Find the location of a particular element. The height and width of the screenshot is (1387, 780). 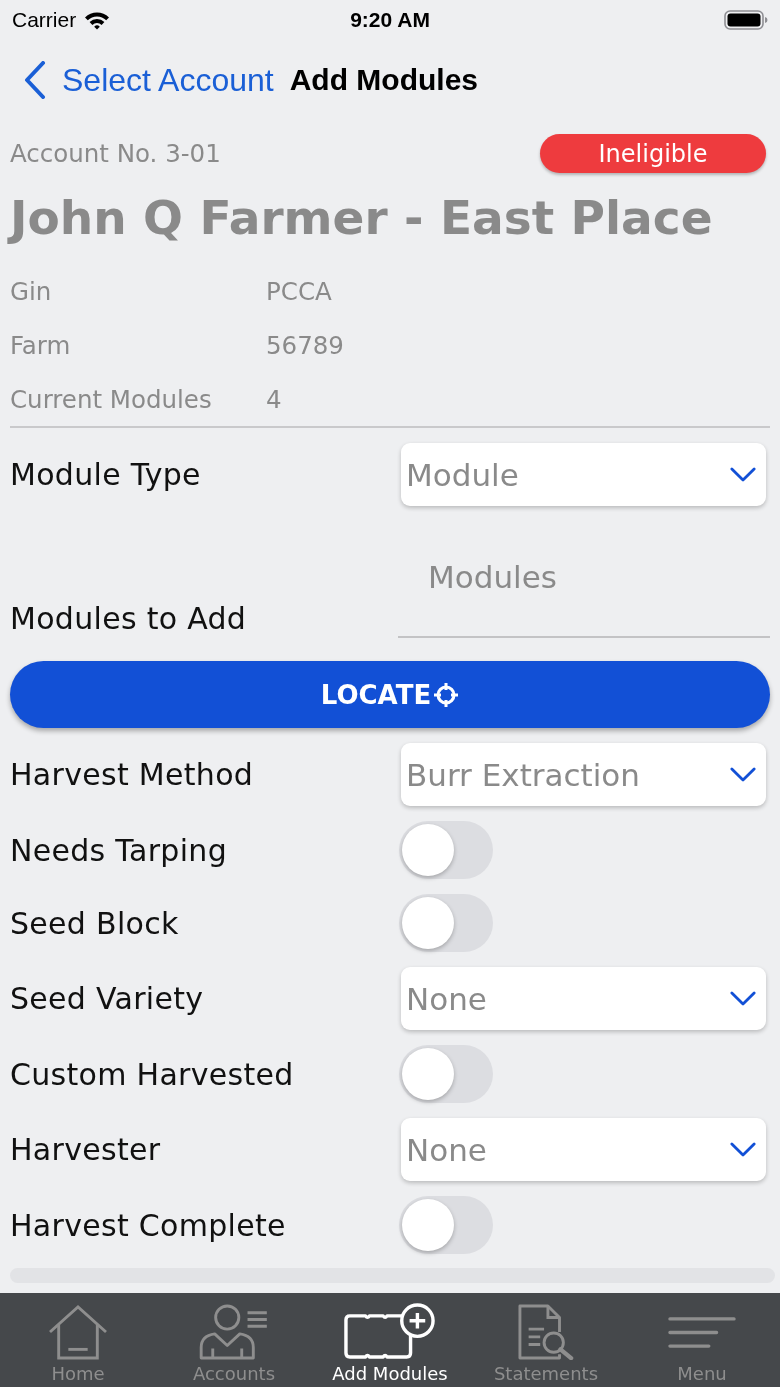

module-plus-icon is located at coordinates (390, 1331).